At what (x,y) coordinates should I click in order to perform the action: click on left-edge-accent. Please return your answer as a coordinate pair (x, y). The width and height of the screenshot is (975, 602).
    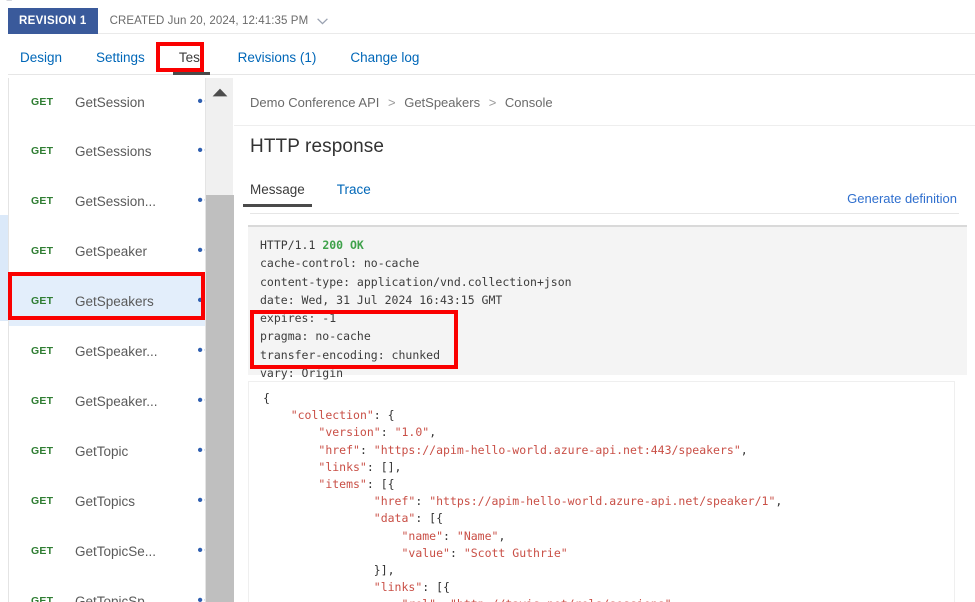
    Looking at the image, I should click on (4, 268).